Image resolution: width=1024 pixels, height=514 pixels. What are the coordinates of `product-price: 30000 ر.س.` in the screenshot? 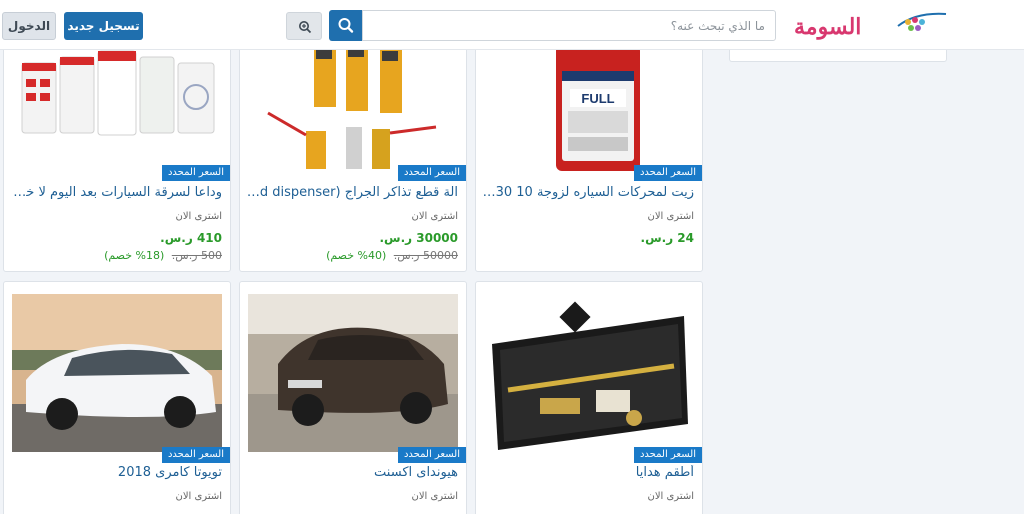 It's located at (418, 238).